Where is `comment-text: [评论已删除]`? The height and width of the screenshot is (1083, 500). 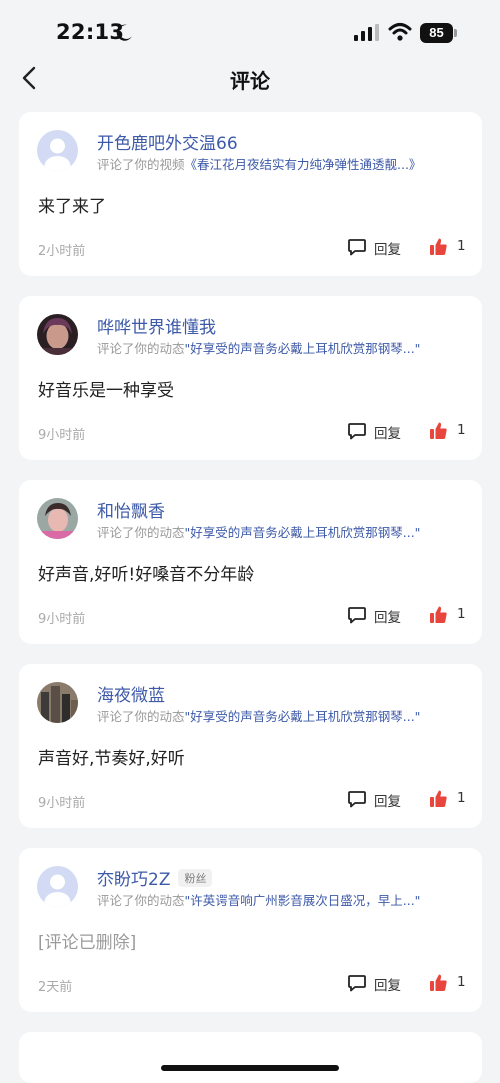 comment-text: [评论已删除] is located at coordinates (87, 943).